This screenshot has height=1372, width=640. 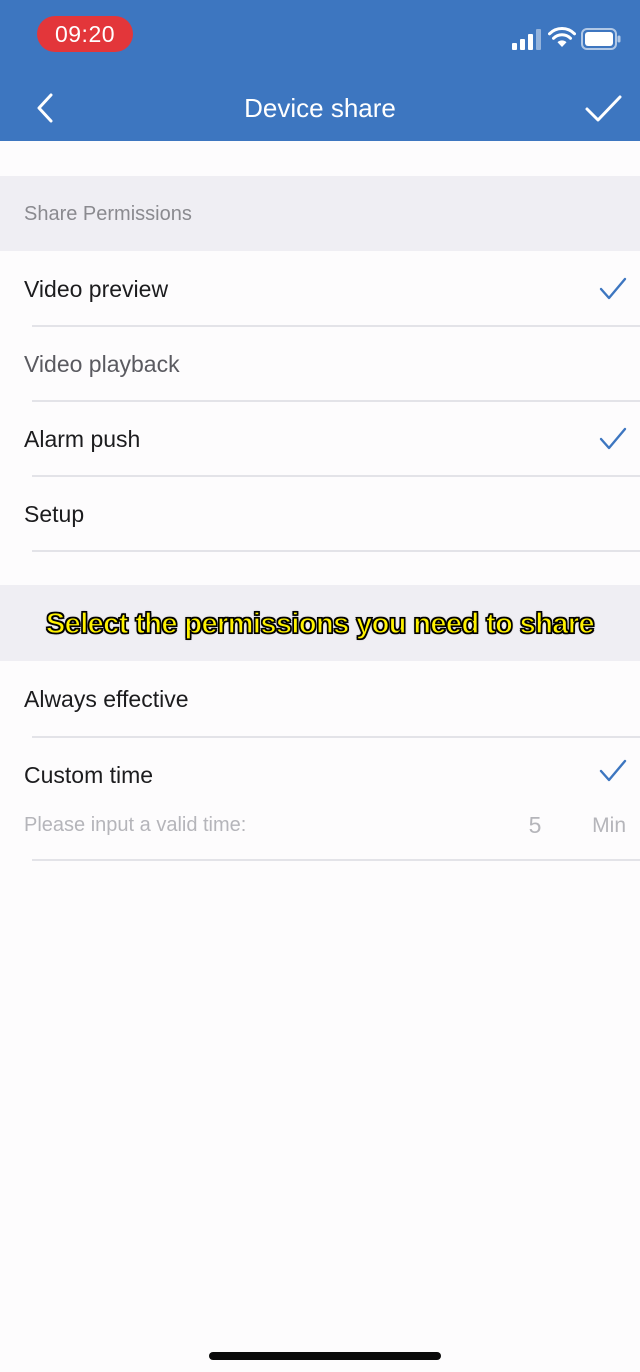 What do you see at coordinates (320, 289) in the screenshot?
I see `permission-row-video-preview: Video preview` at bounding box center [320, 289].